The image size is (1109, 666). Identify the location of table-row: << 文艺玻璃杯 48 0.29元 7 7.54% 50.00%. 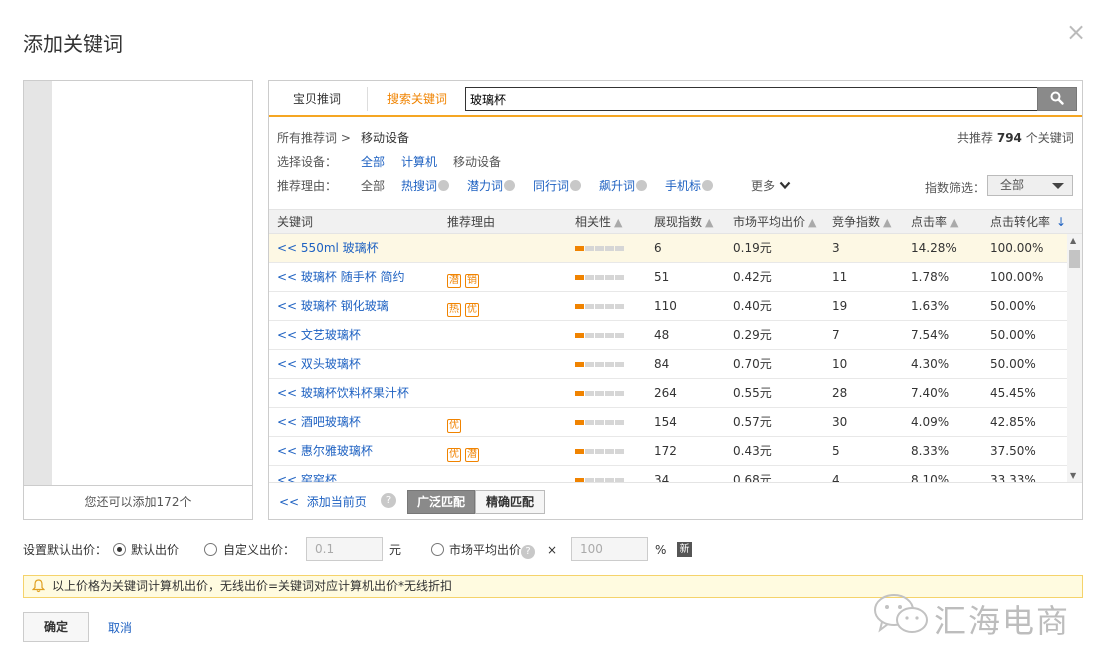
(668, 335).